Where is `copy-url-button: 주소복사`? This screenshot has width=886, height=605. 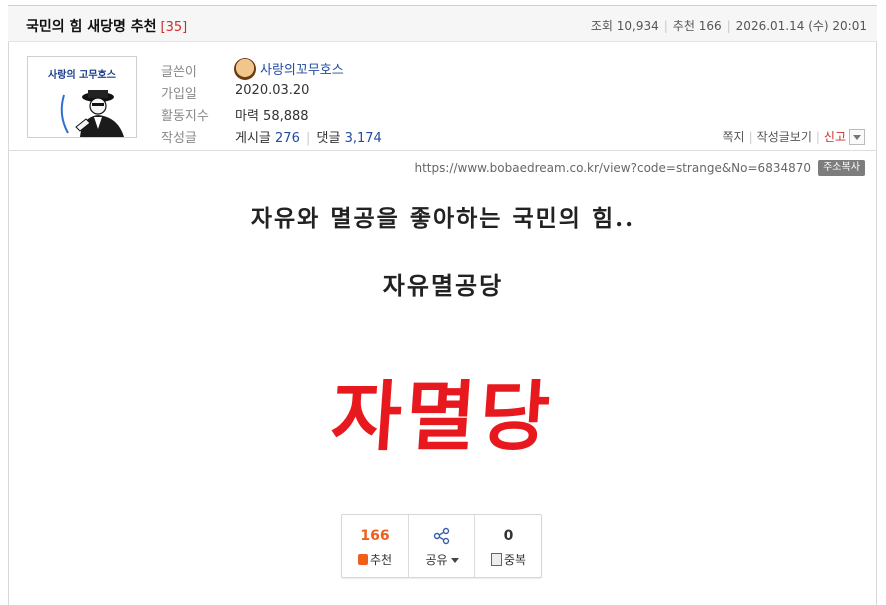 copy-url-button: 주소복사 is located at coordinates (841, 168).